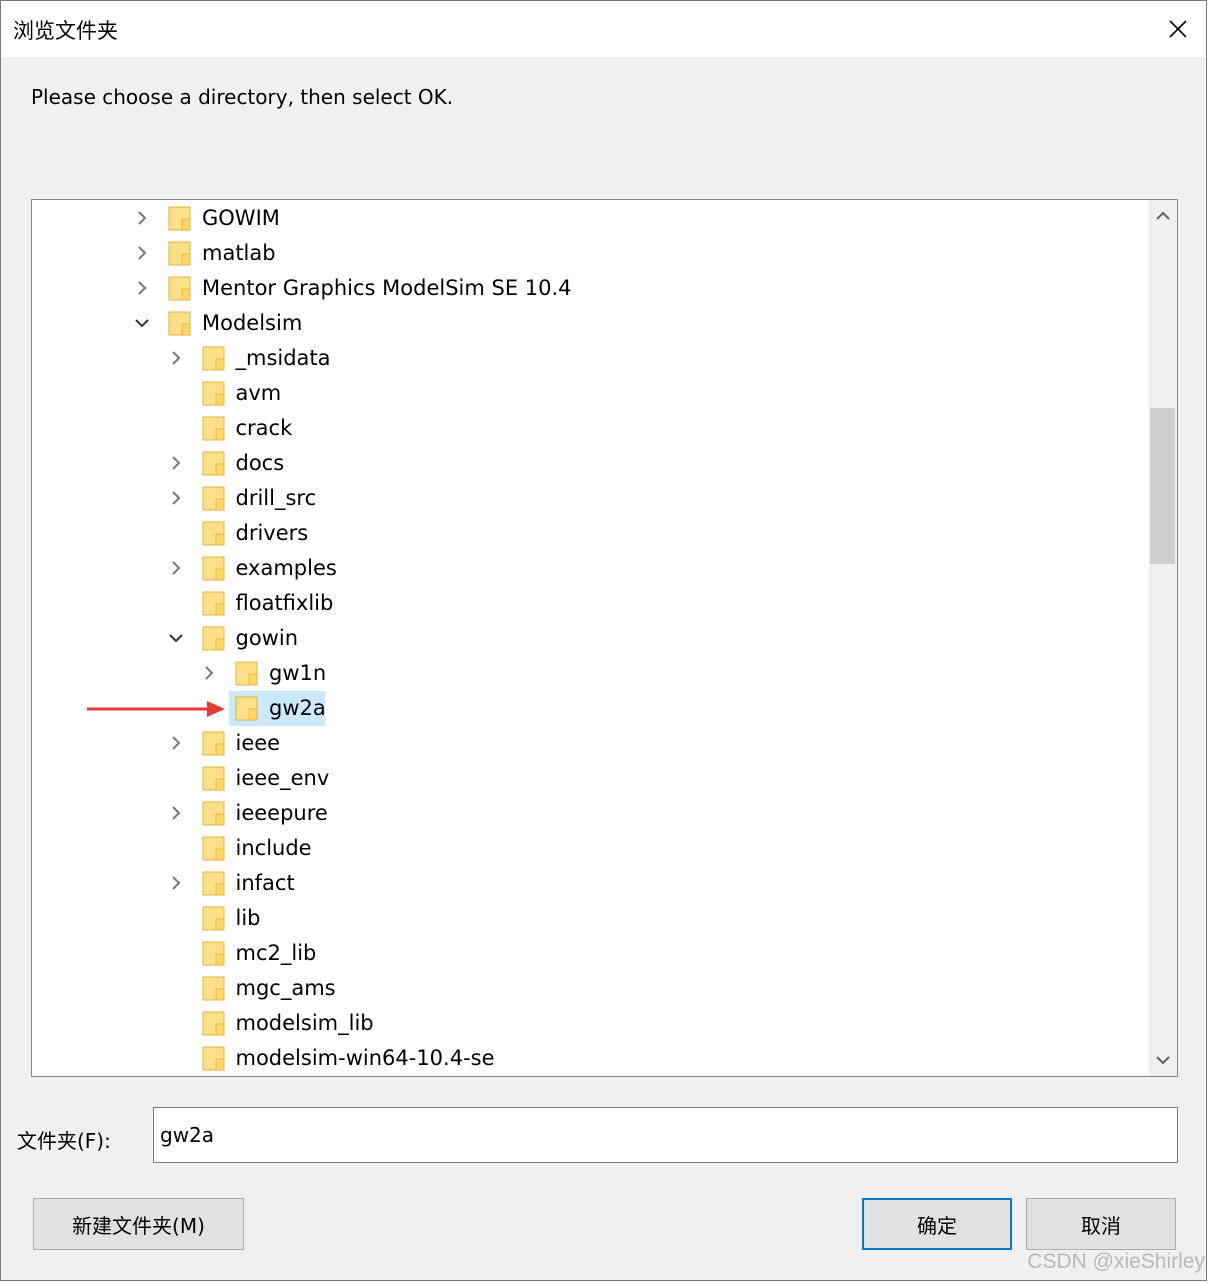 The image size is (1209, 1283). Describe the element at coordinates (590, 638) in the screenshot. I see `tree-item: gowin` at that location.